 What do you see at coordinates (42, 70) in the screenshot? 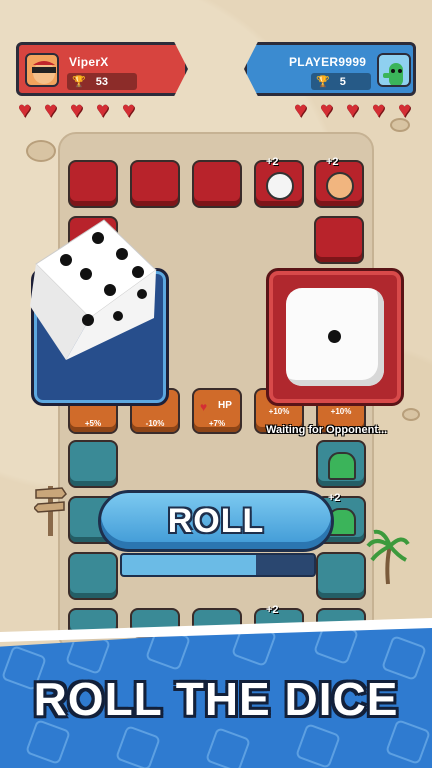
I see `player-left-avatar` at bounding box center [42, 70].